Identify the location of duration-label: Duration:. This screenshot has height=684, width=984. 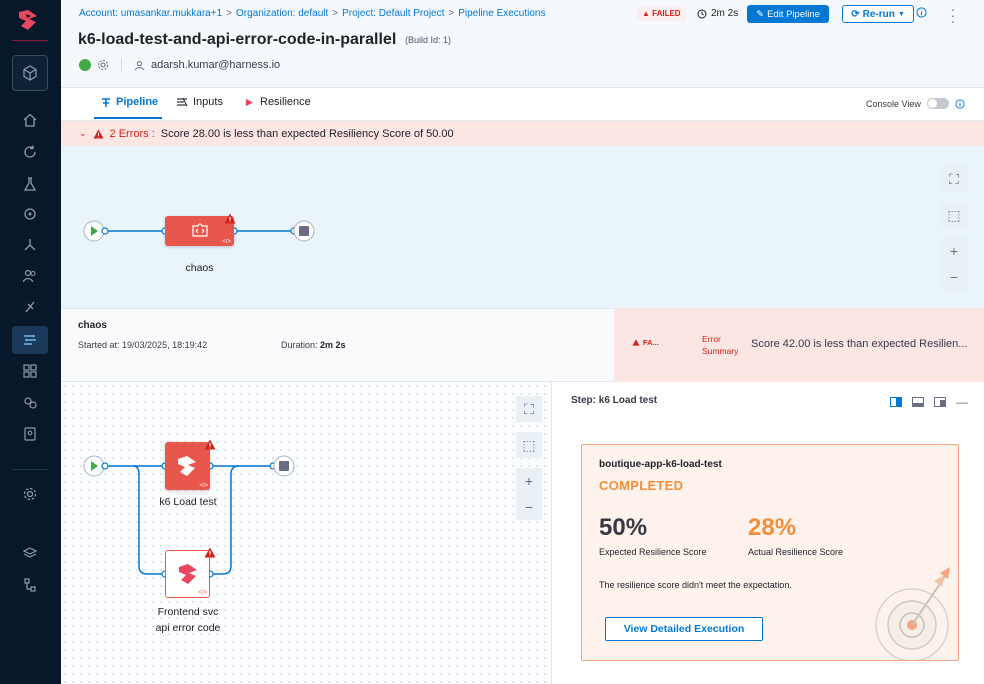
(299, 345).